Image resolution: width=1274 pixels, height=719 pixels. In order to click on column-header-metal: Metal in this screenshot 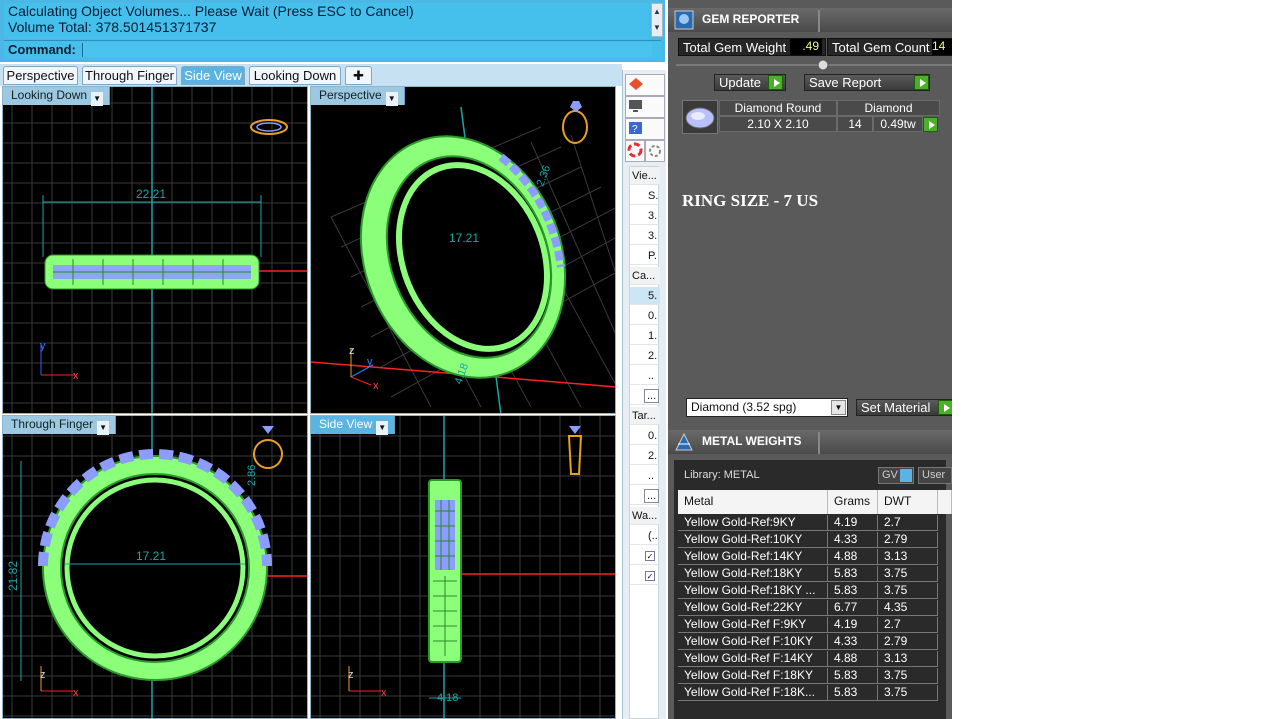, I will do `click(753, 502)`.